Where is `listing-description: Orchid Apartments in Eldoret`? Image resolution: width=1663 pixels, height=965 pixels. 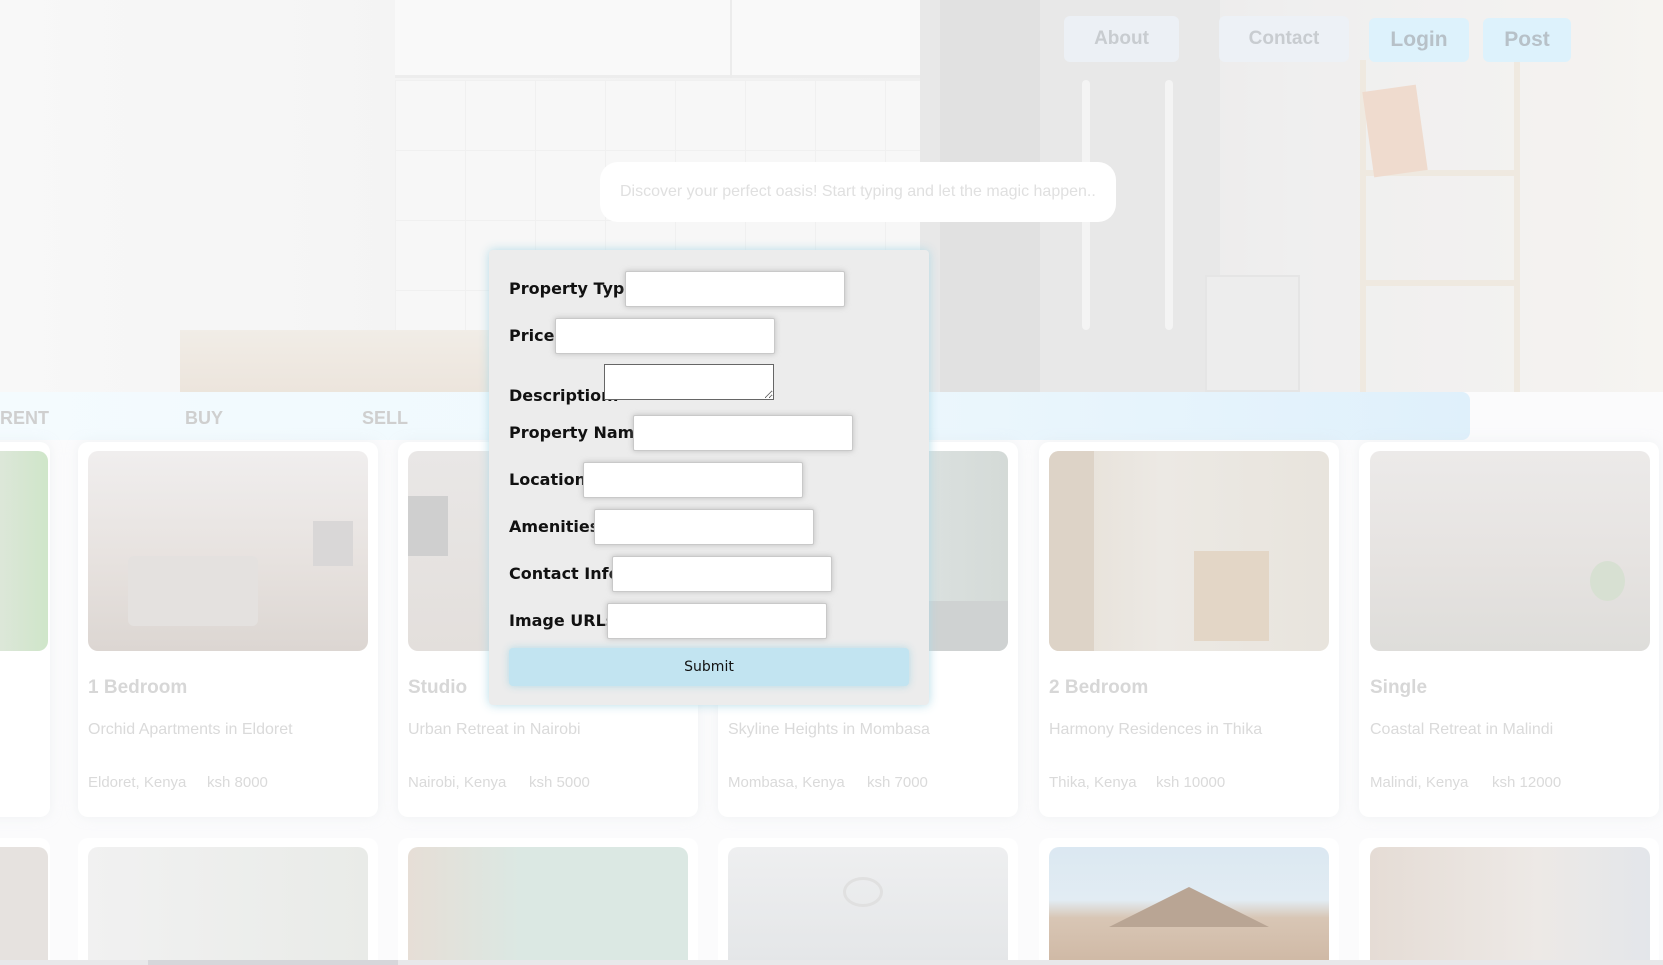 listing-description: Orchid Apartments in Eldoret is located at coordinates (190, 729).